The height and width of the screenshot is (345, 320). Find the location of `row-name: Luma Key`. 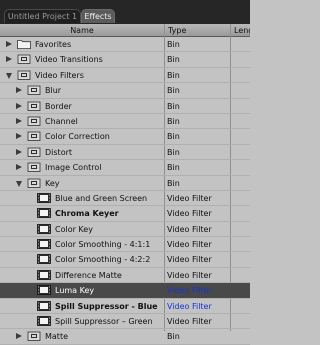

row-name: Luma Key is located at coordinates (75, 291).